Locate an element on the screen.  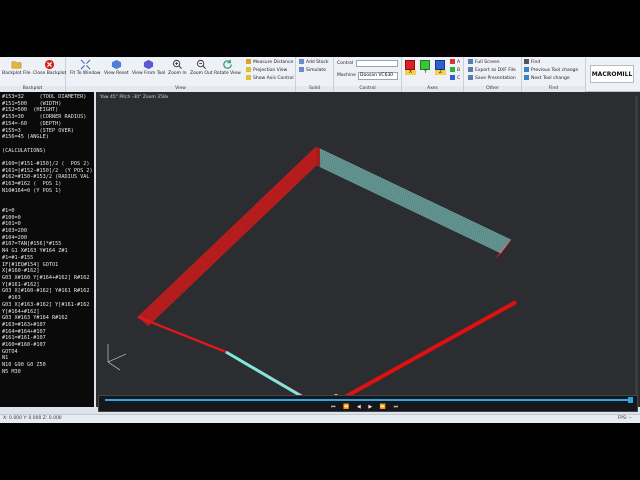
axis-b-toggle: B is located at coordinates (455, 70).